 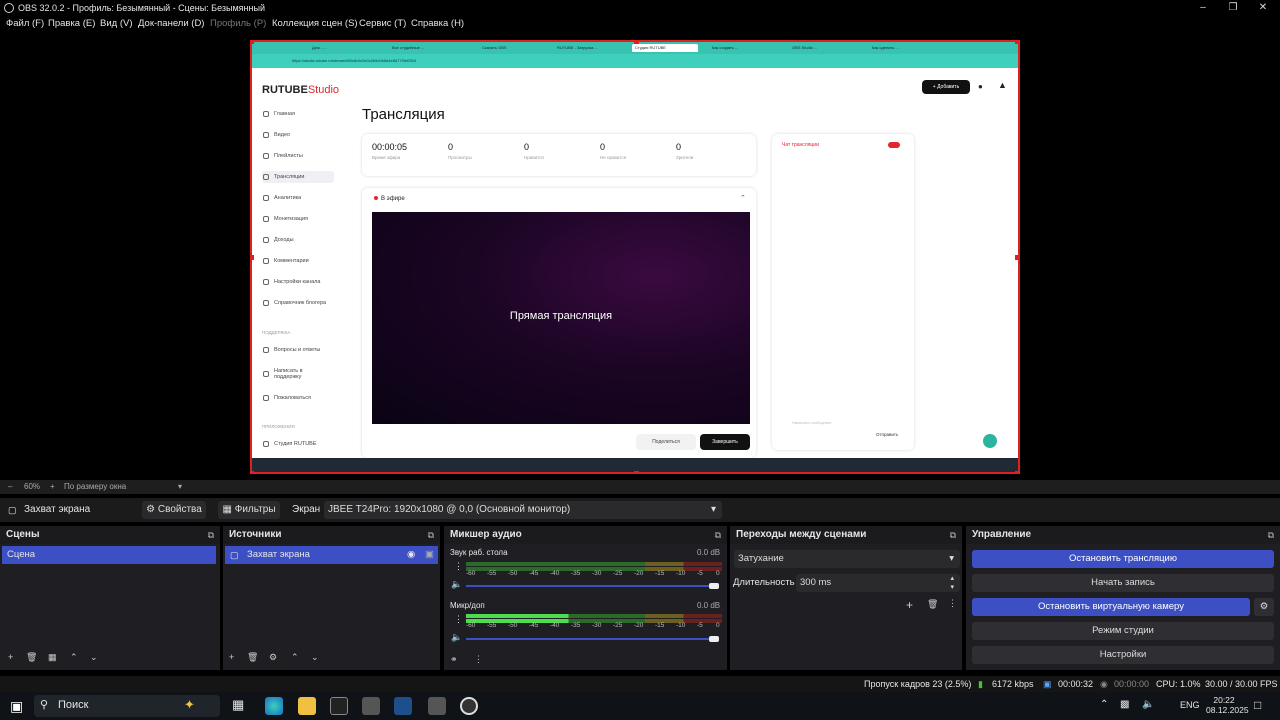 I want to click on chevron-down-icon: ▾, so click(x=180, y=487).